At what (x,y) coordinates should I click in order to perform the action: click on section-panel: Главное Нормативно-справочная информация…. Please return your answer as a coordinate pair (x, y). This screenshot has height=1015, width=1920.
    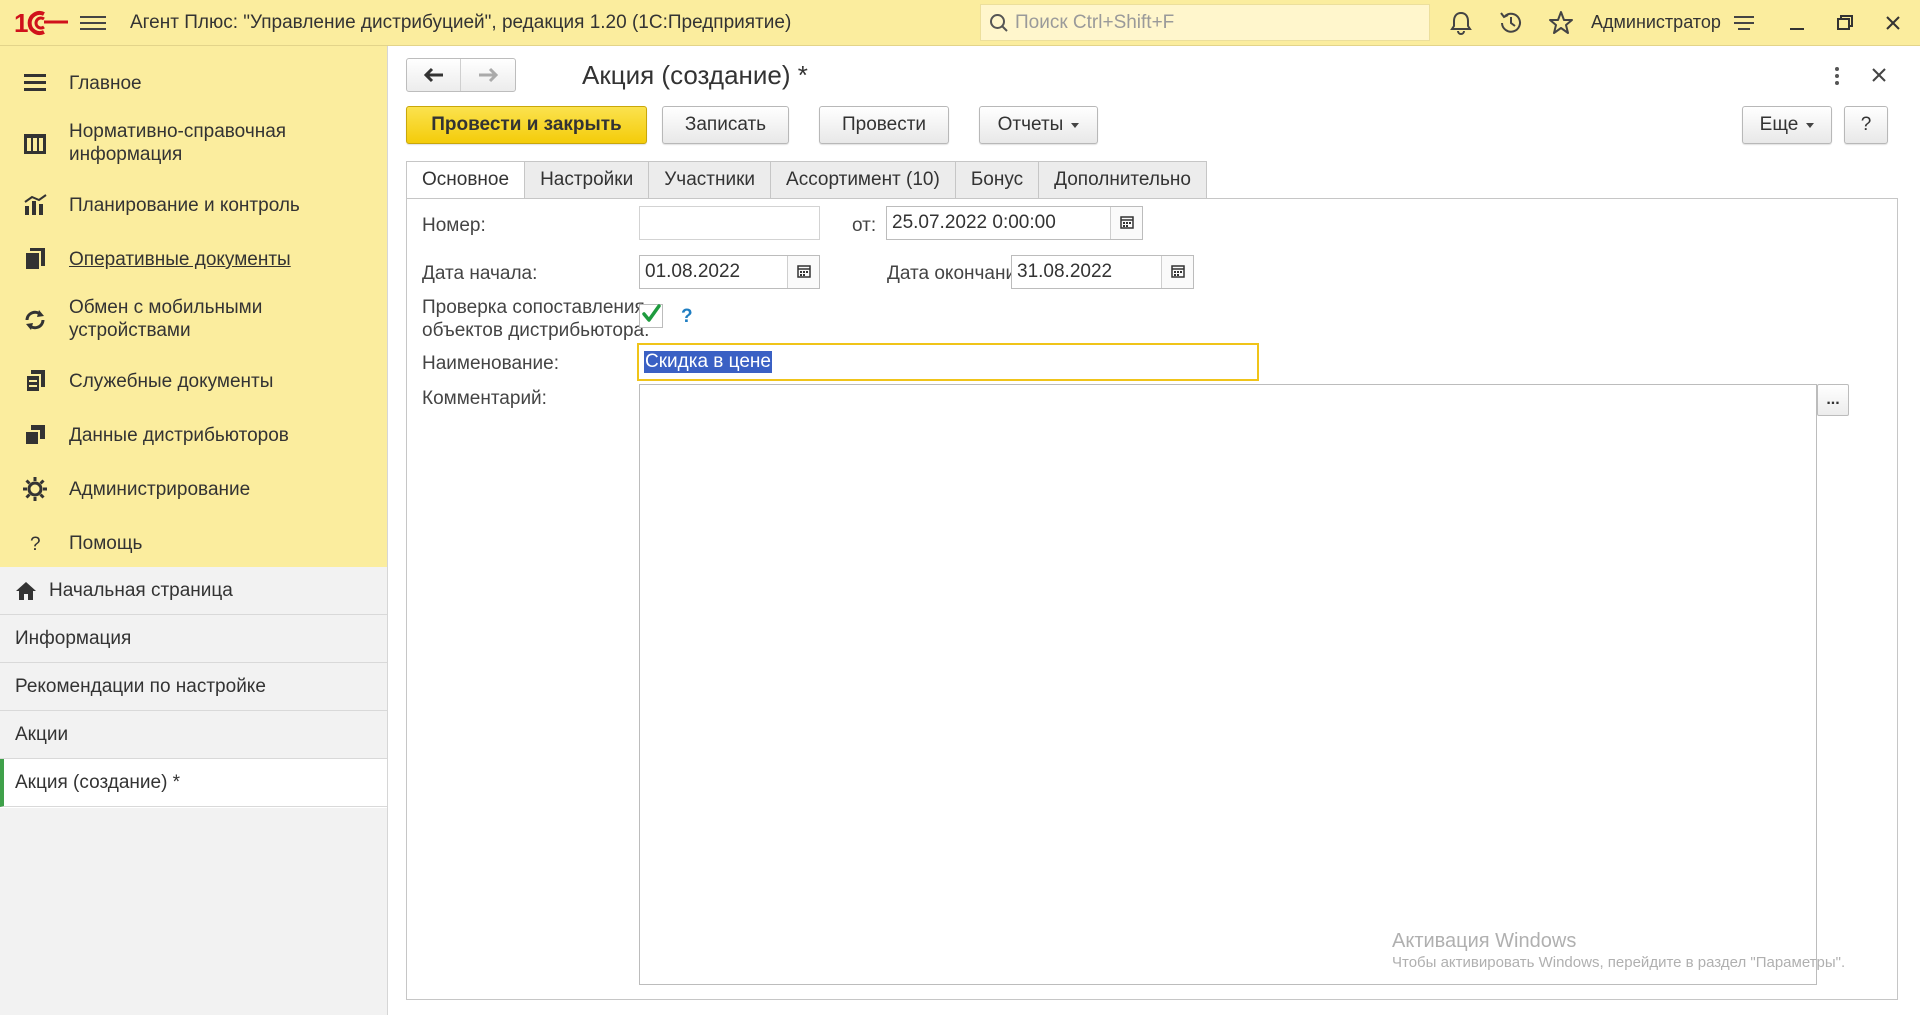
    Looking at the image, I should click on (193, 306).